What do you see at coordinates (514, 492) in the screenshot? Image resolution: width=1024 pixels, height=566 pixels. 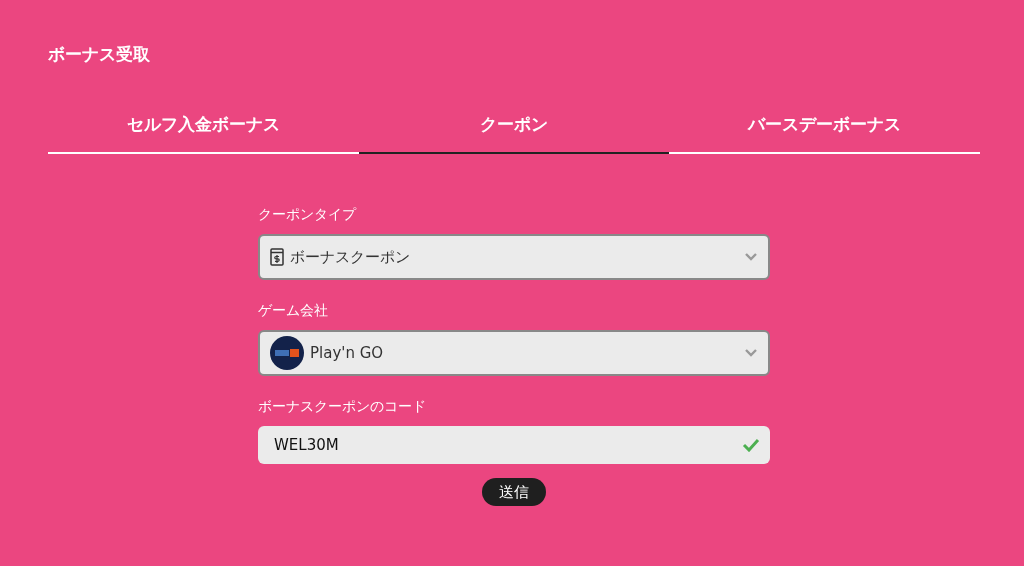 I see `submit-button: 送信` at bounding box center [514, 492].